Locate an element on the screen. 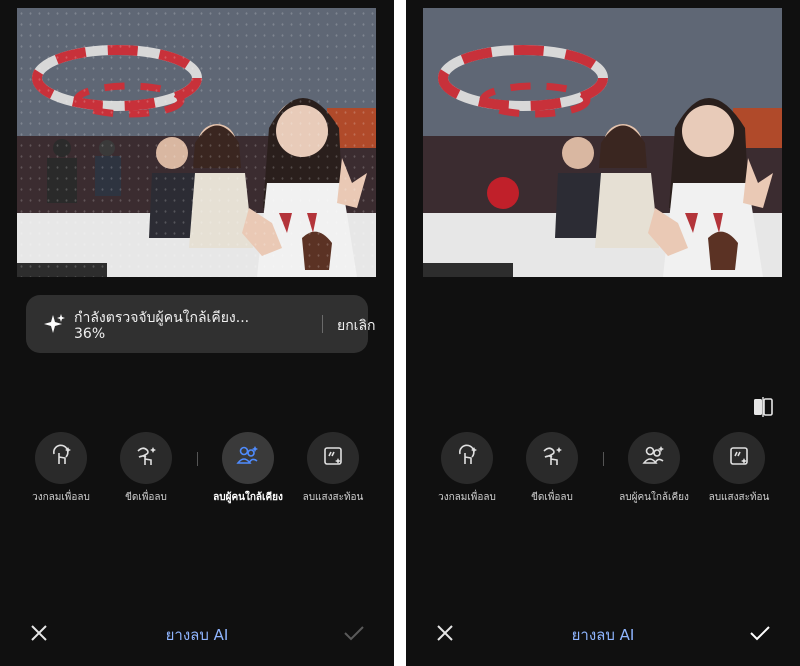 The image size is (800, 666). progress-percent: 36% is located at coordinates (90, 334).